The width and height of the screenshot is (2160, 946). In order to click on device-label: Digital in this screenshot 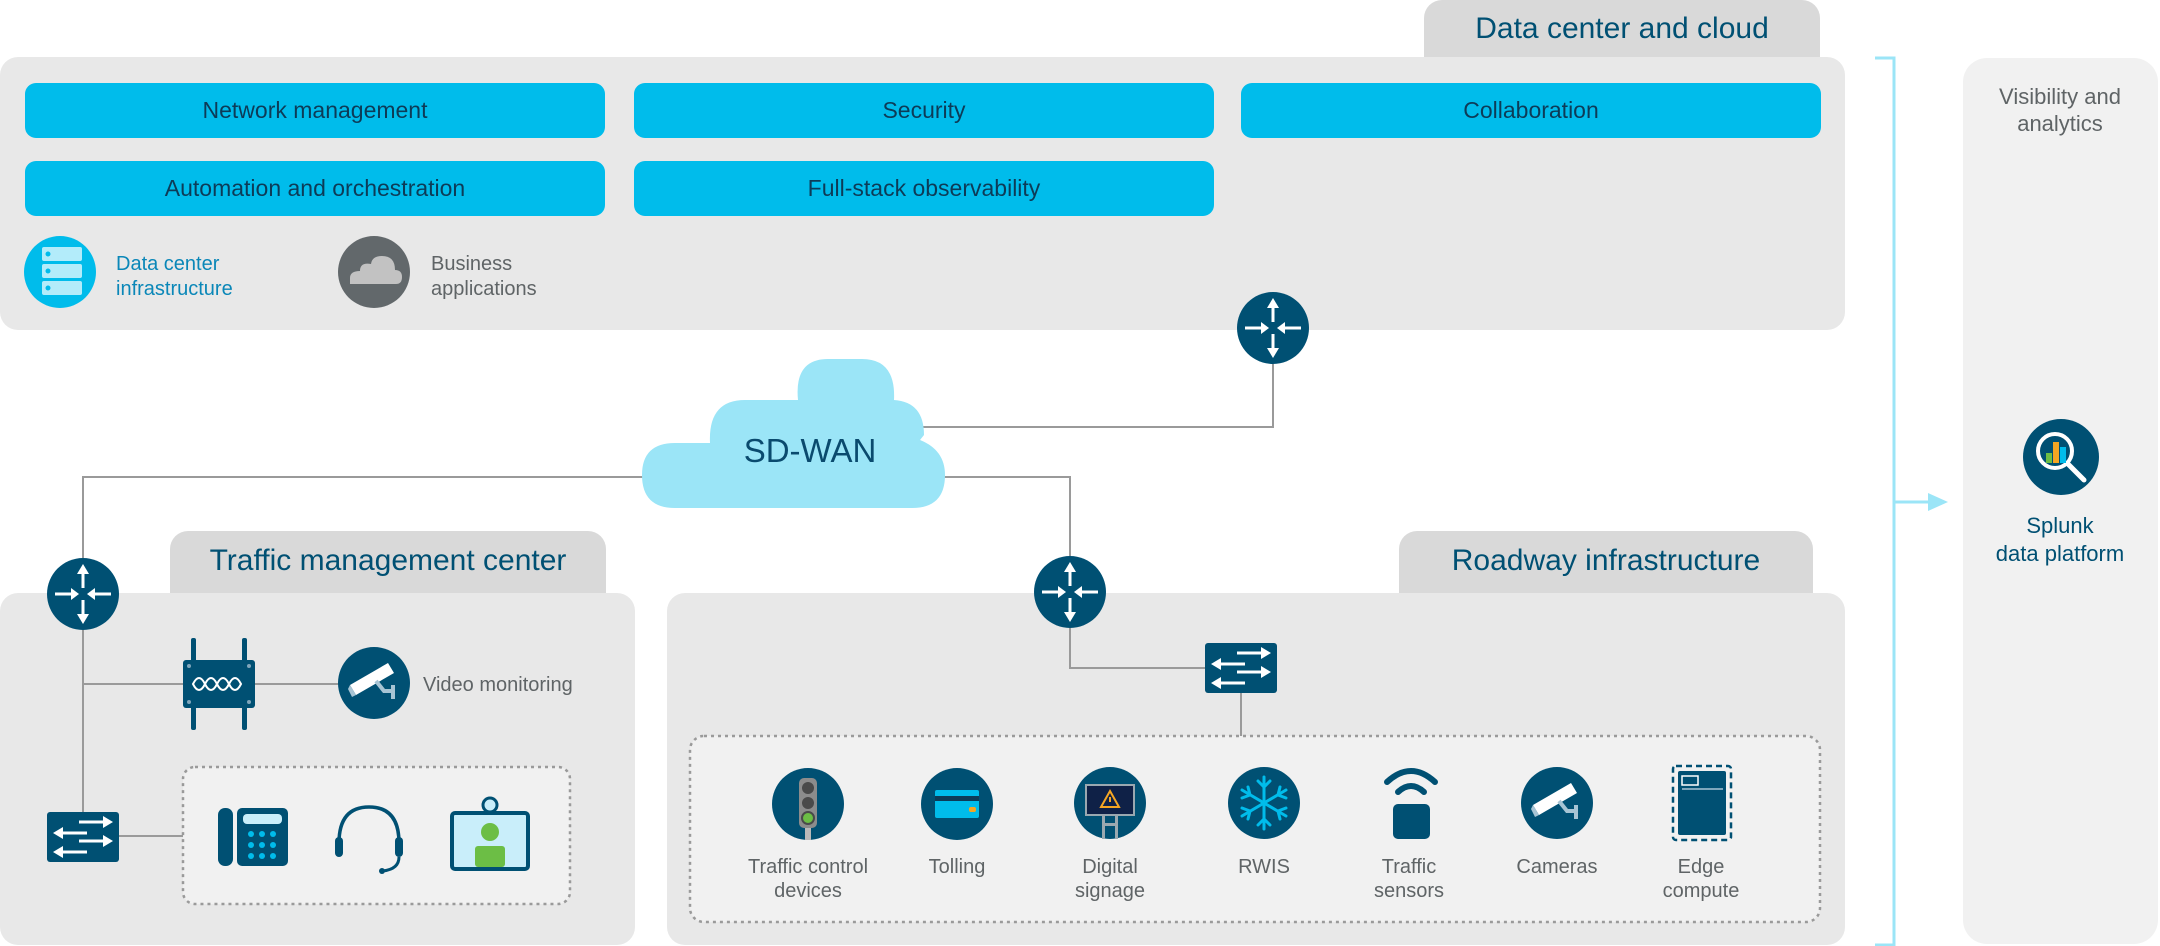, I will do `click(1110, 867)`.